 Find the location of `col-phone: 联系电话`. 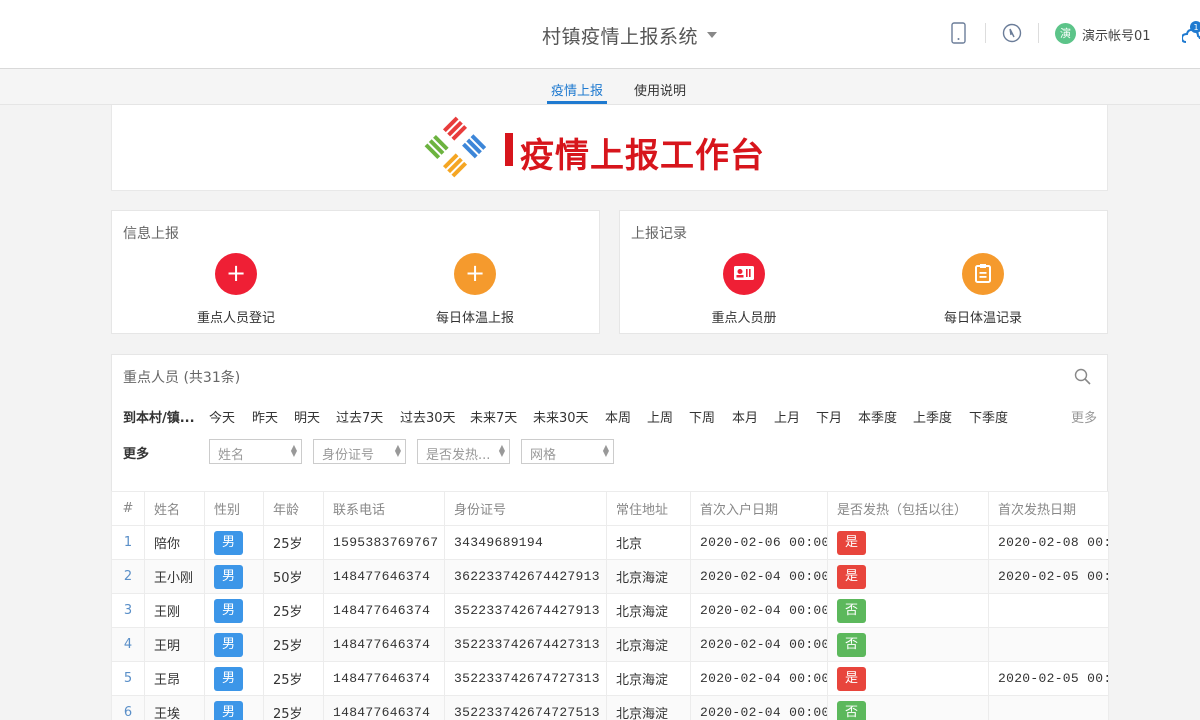

col-phone: 联系电话 is located at coordinates (384, 508).